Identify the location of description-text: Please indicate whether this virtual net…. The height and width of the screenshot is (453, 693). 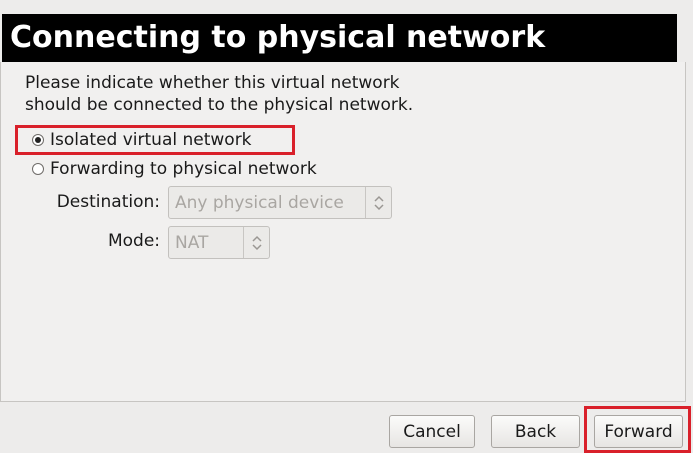
(219, 94).